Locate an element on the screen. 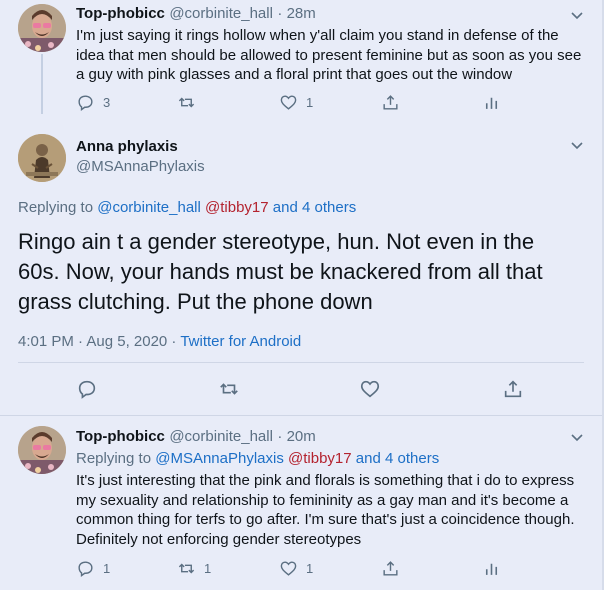  mention-link: @corbinite_hall is located at coordinates (149, 207).